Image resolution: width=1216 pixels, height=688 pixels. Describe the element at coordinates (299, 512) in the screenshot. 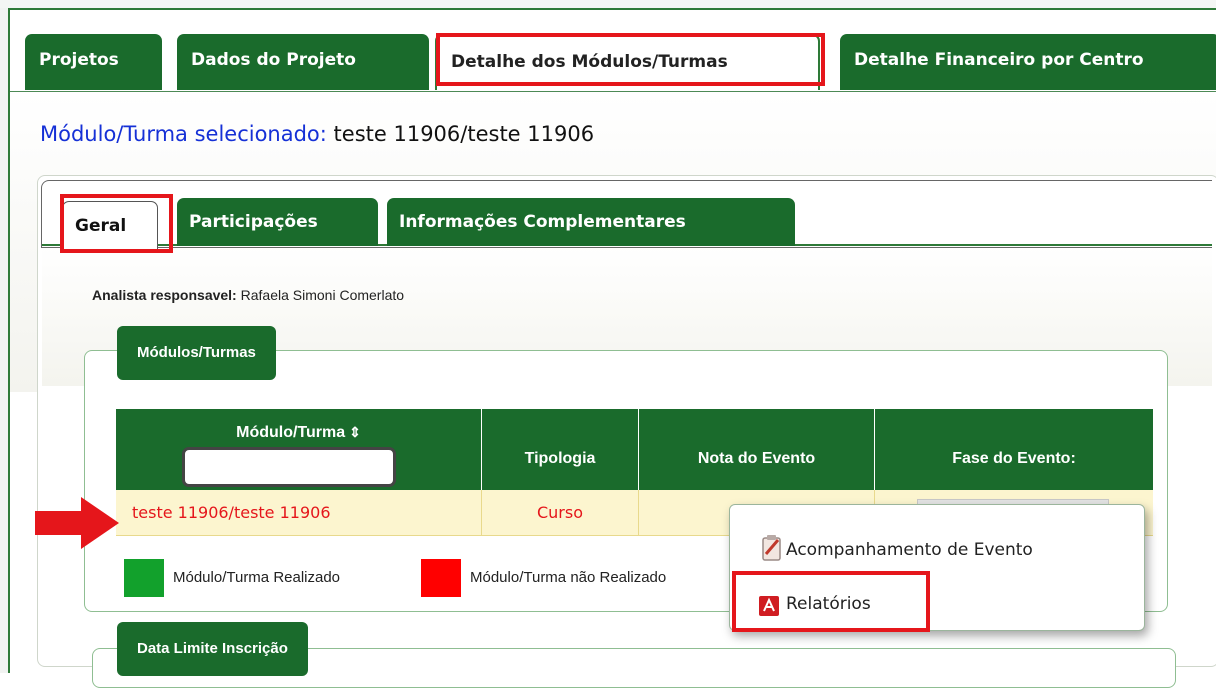

I see `cell-modulo-turma: teste 11906/teste 11906` at that location.